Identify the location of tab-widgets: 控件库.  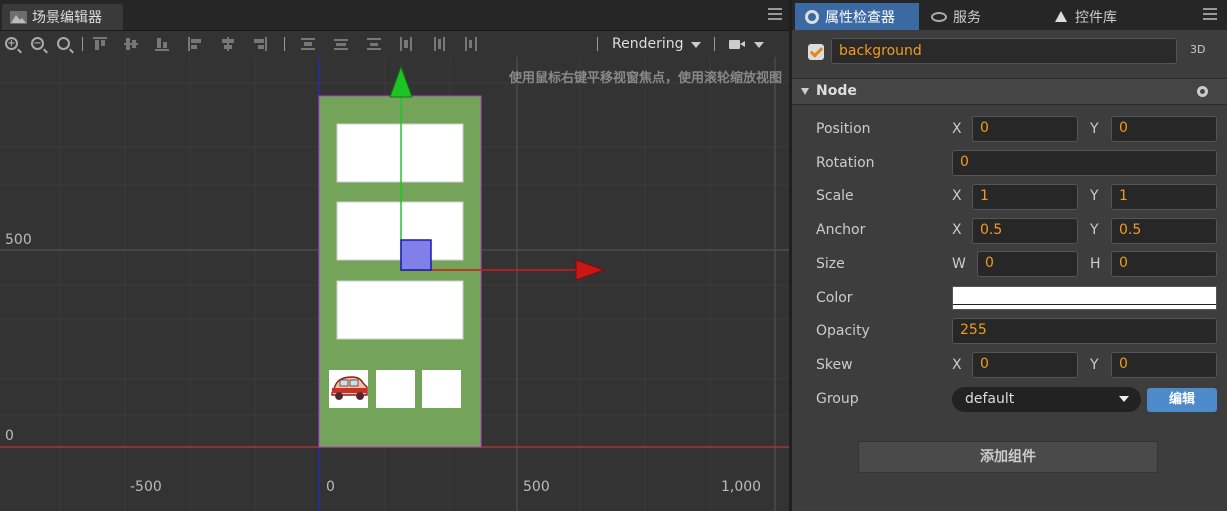
(1086, 16).